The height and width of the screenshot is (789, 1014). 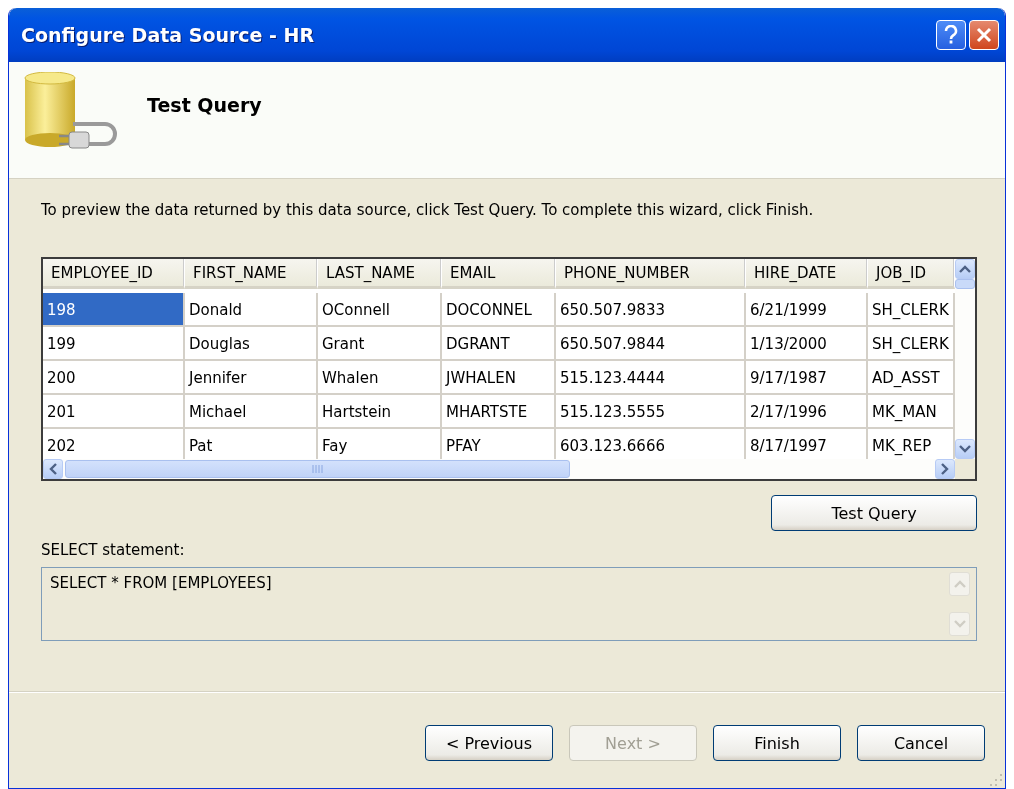 I want to click on table-cell: MK_MAN, so click(x=911, y=412).